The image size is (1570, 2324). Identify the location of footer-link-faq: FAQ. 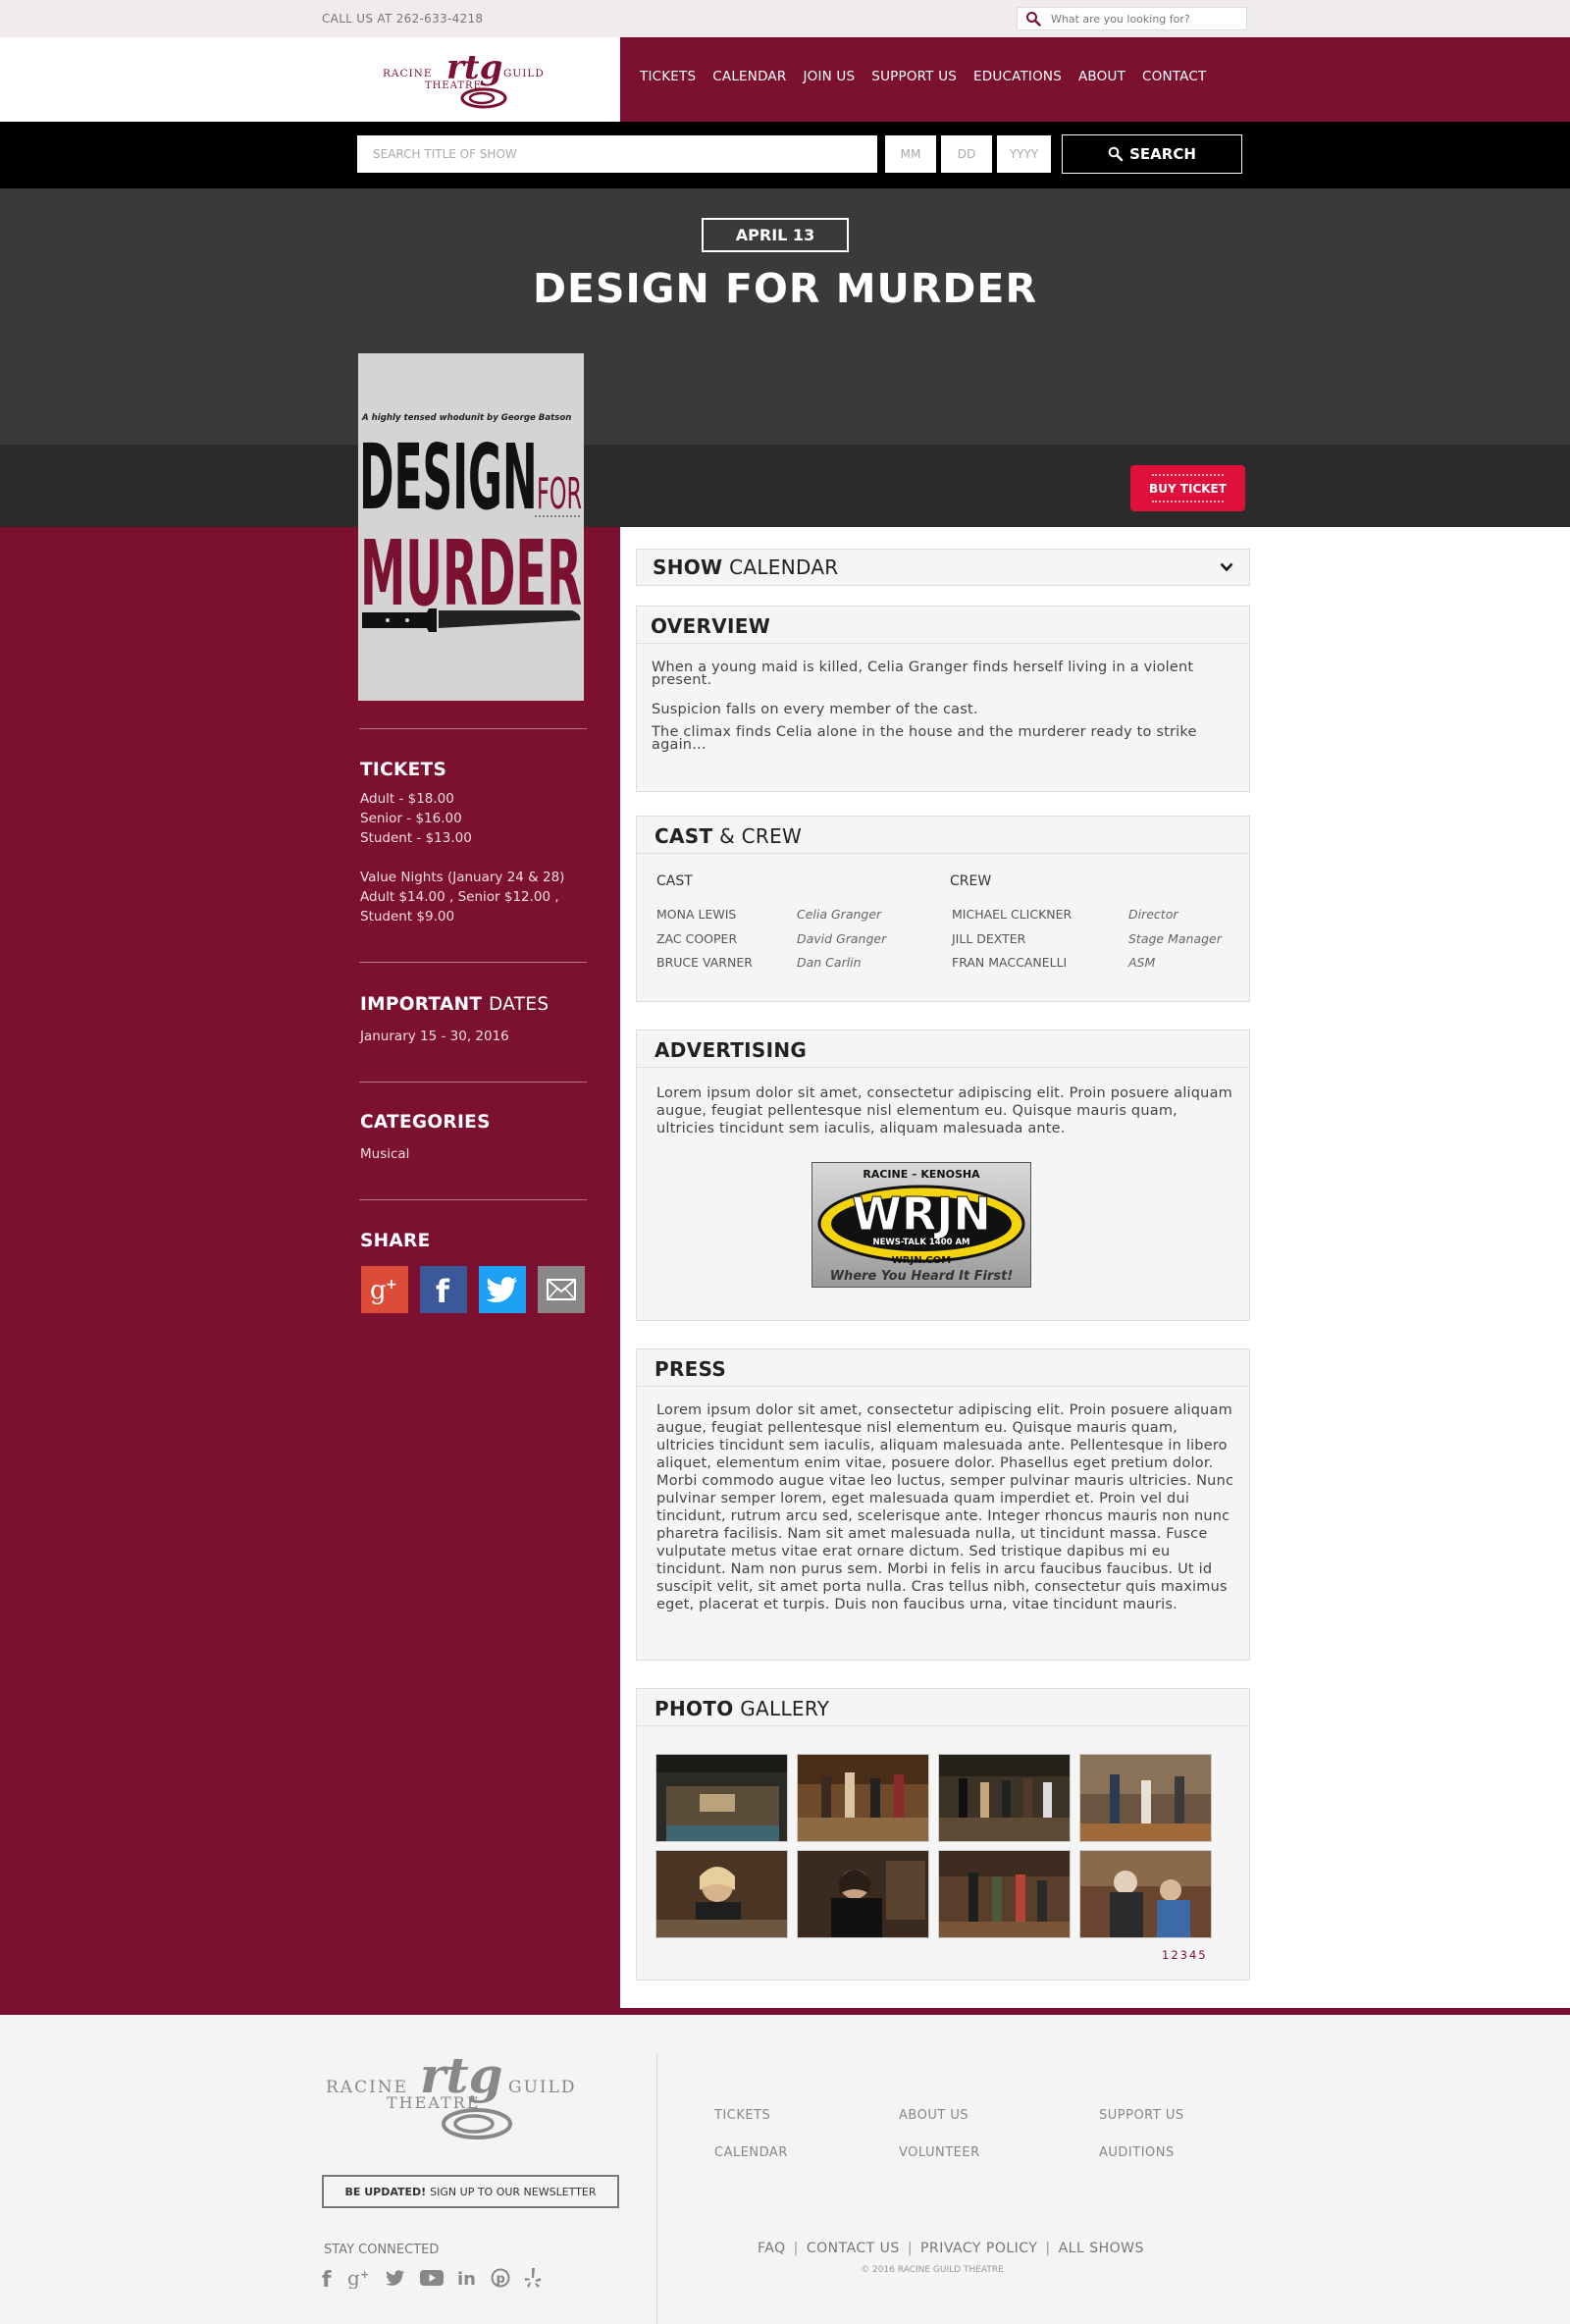
(772, 2249).